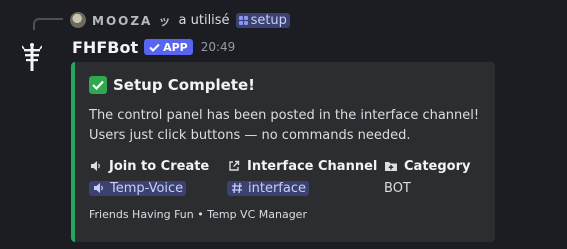 This screenshot has width=567, height=249. I want to click on field-name-text: Category, so click(437, 166).